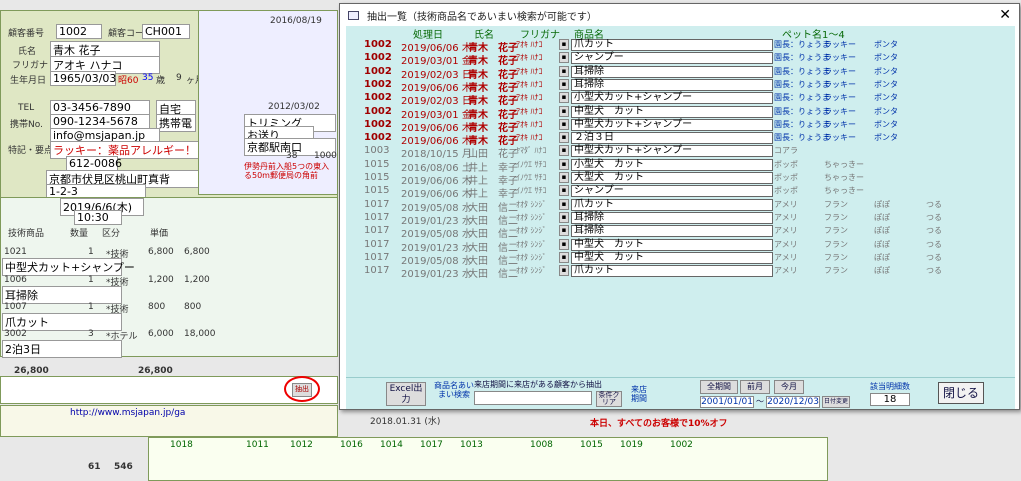 Image resolution: width=1021 pixels, height=481 pixels. Describe the element at coordinates (166, 31) in the screenshot. I see `customer-code-field: CH001` at that location.